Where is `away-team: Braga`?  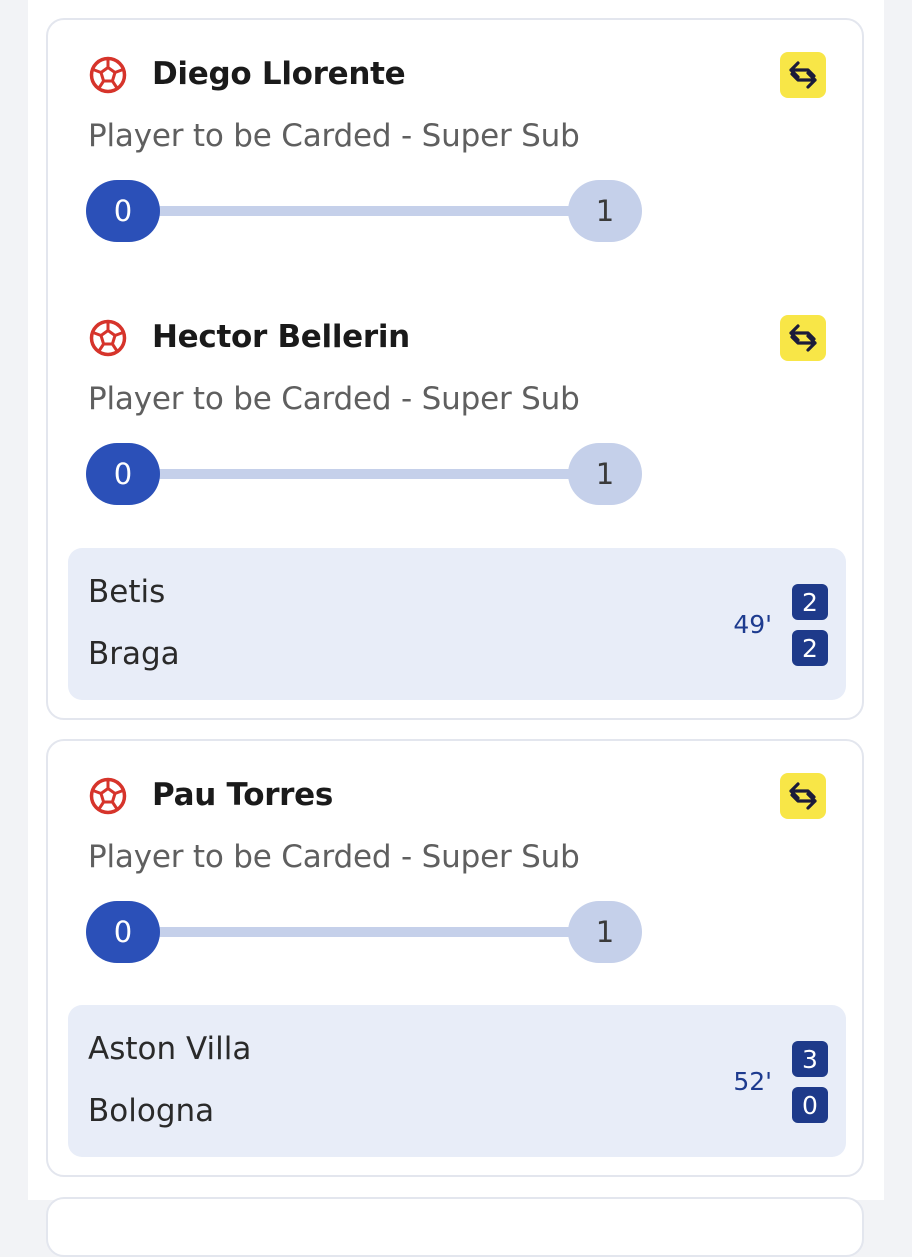 away-team: Braga is located at coordinates (134, 654).